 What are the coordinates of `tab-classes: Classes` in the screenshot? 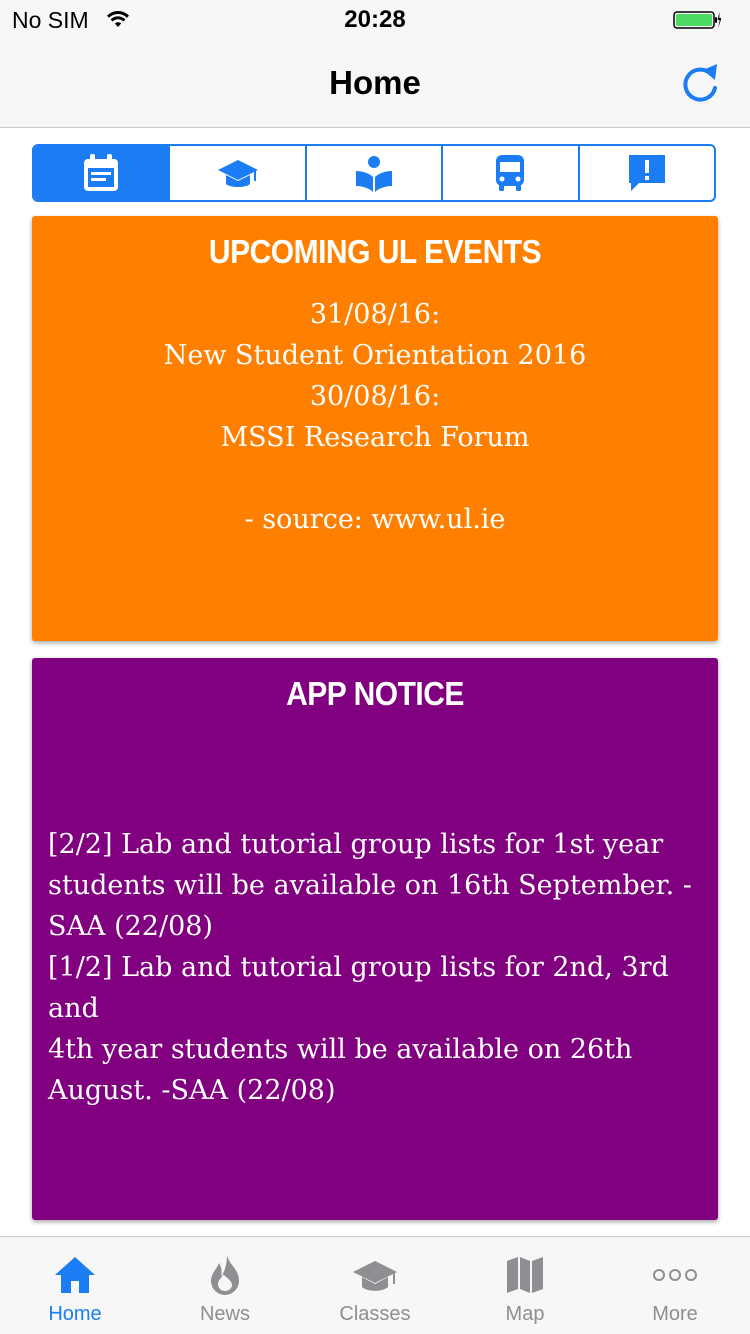 It's located at (375, 1285).